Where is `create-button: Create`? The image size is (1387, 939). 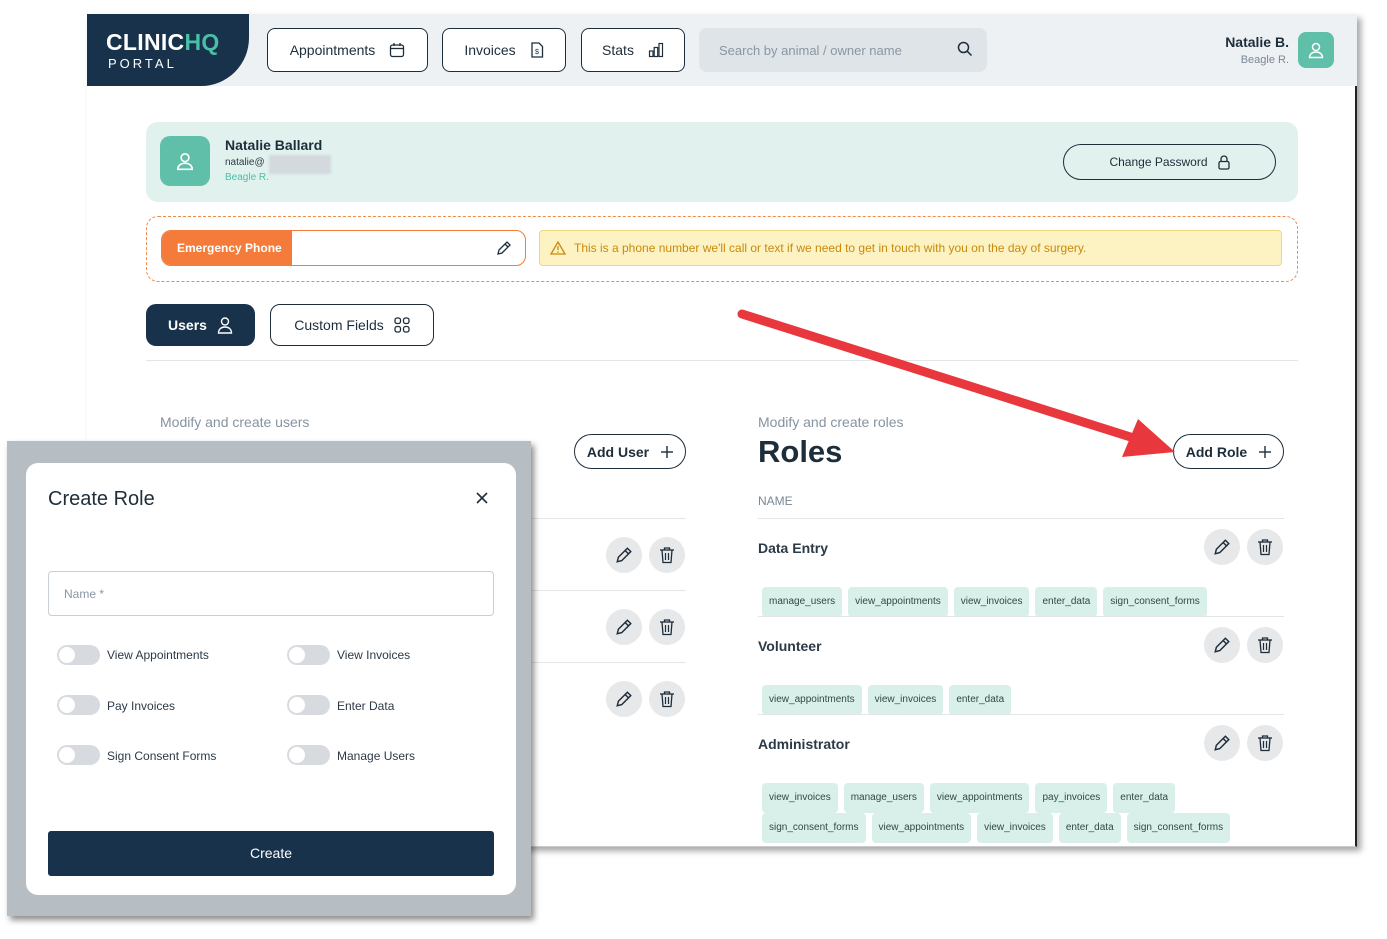
create-button: Create is located at coordinates (271, 853).